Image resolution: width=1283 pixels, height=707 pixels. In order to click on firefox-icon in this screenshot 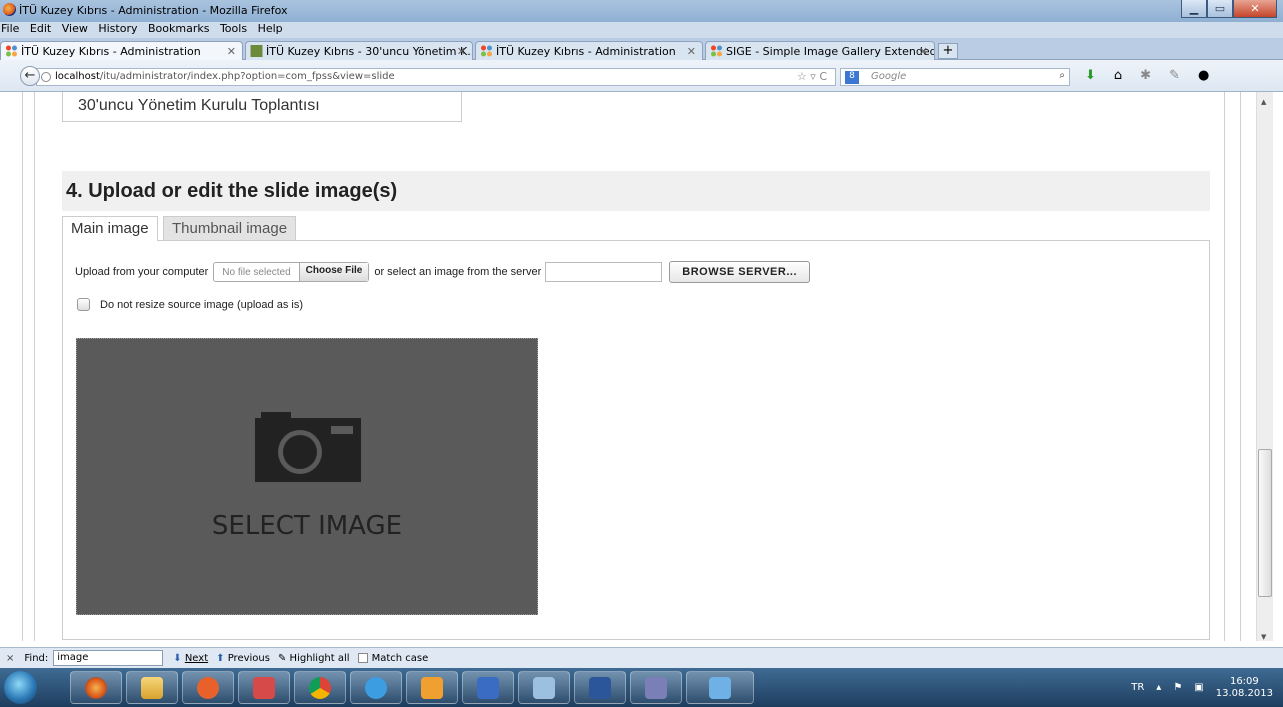, I will do `click(9, 9)`.